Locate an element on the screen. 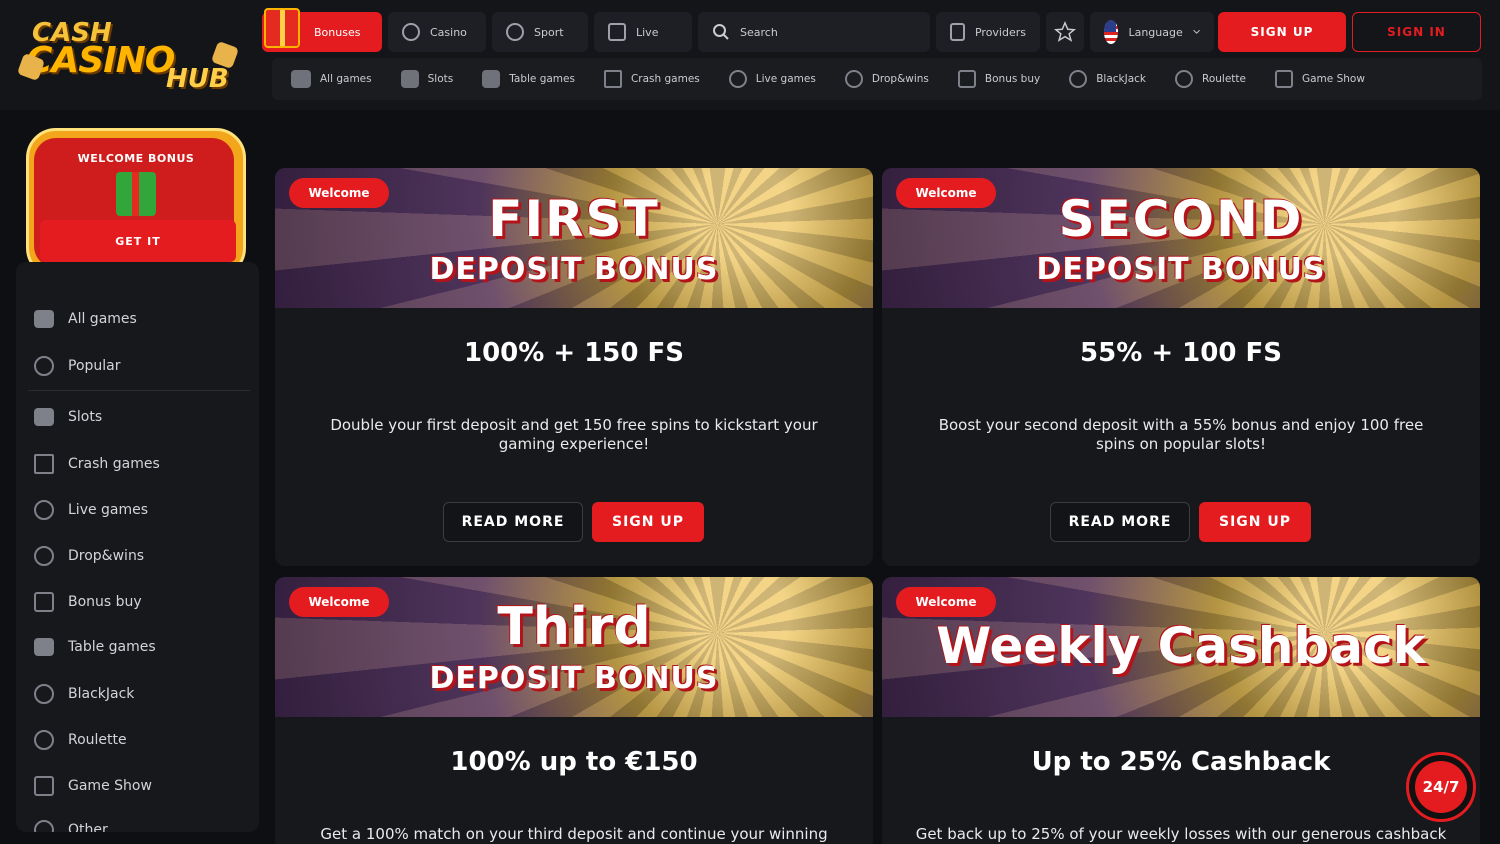 The image size is (1500, 844). chevron-down-icon is located at coordinates (1196, 31).